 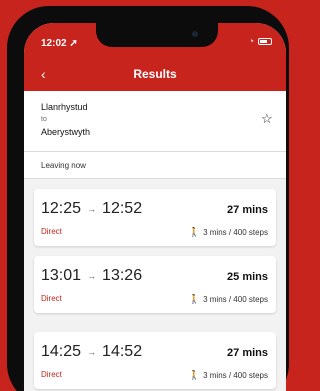 What do you see at coordinates (63, 165) in the screenshot?
I see `leaving-now-label: Leaving now` at bounding box center [63, 165].